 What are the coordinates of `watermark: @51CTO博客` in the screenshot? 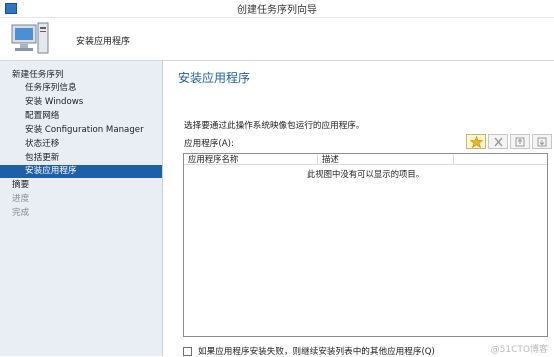 It's located at (519, 350).